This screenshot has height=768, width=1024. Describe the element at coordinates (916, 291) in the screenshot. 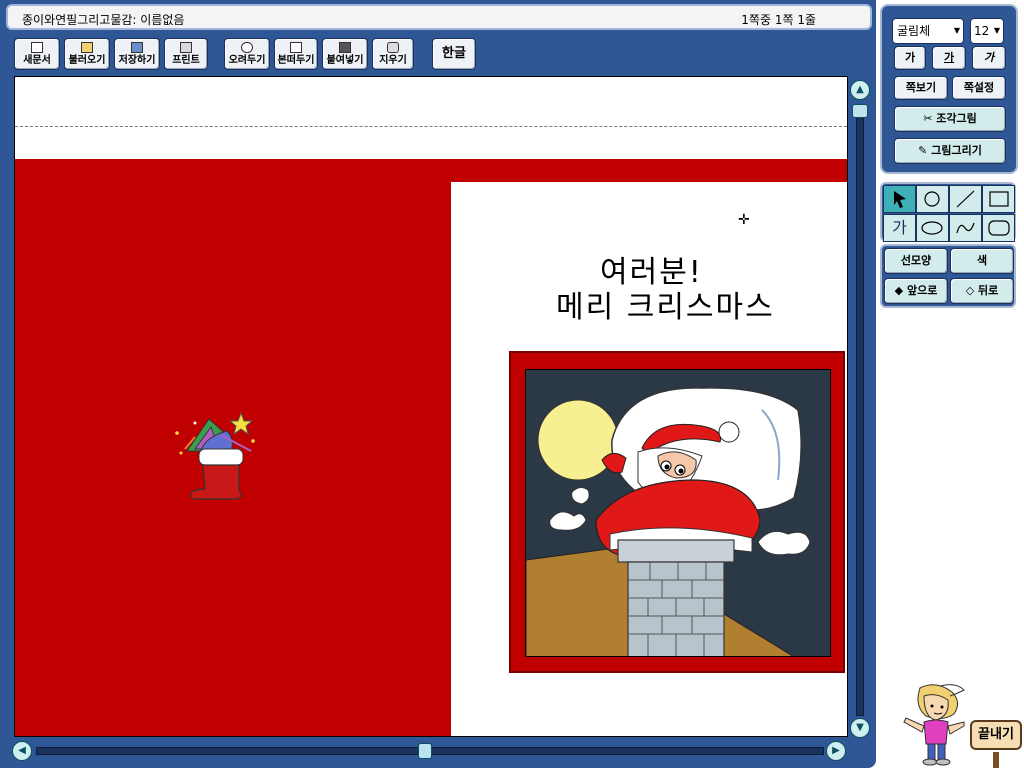

I see `bring-front-button: ◆ 앞으로` at that location.